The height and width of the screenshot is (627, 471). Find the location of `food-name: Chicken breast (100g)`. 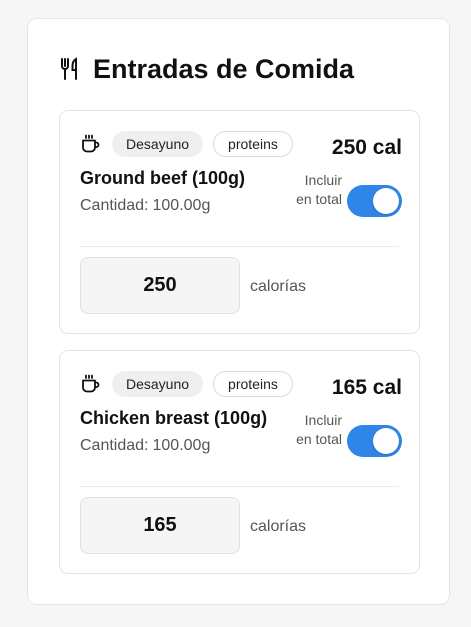

food-name: Chicken breast (100g) is located at coordinates (174, 418).